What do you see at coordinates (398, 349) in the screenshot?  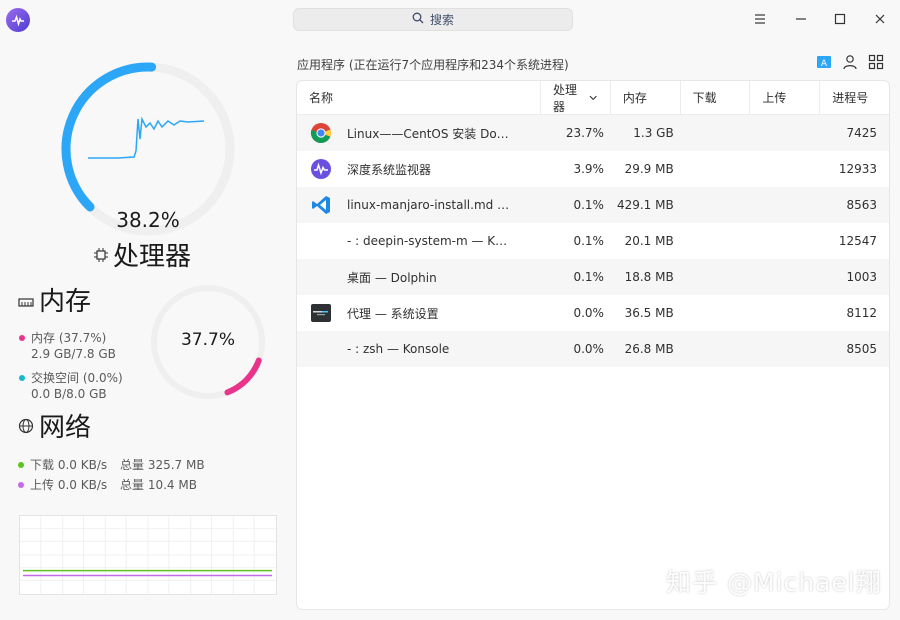 I see `process-name: - : zsh — Konsole` at bounding box center [398, 349].